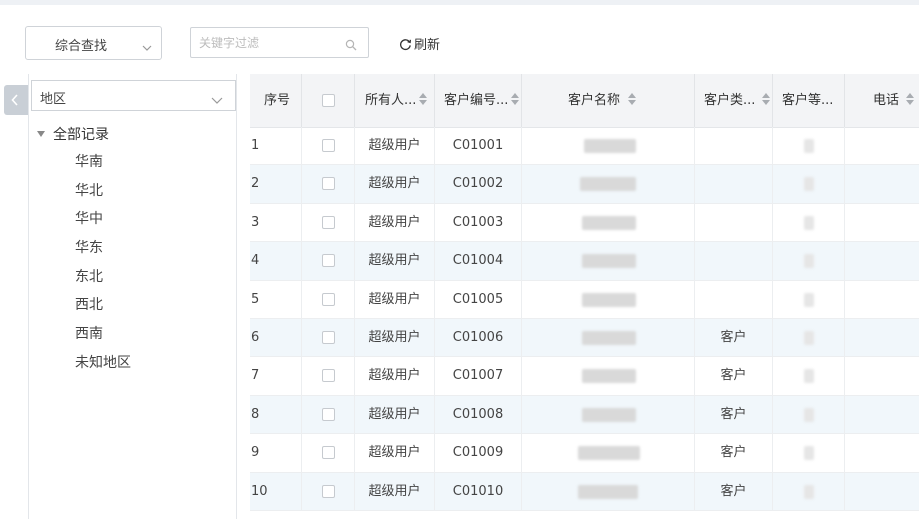  I want to click on combo-search-label: 综合查找, so click(81, 46).